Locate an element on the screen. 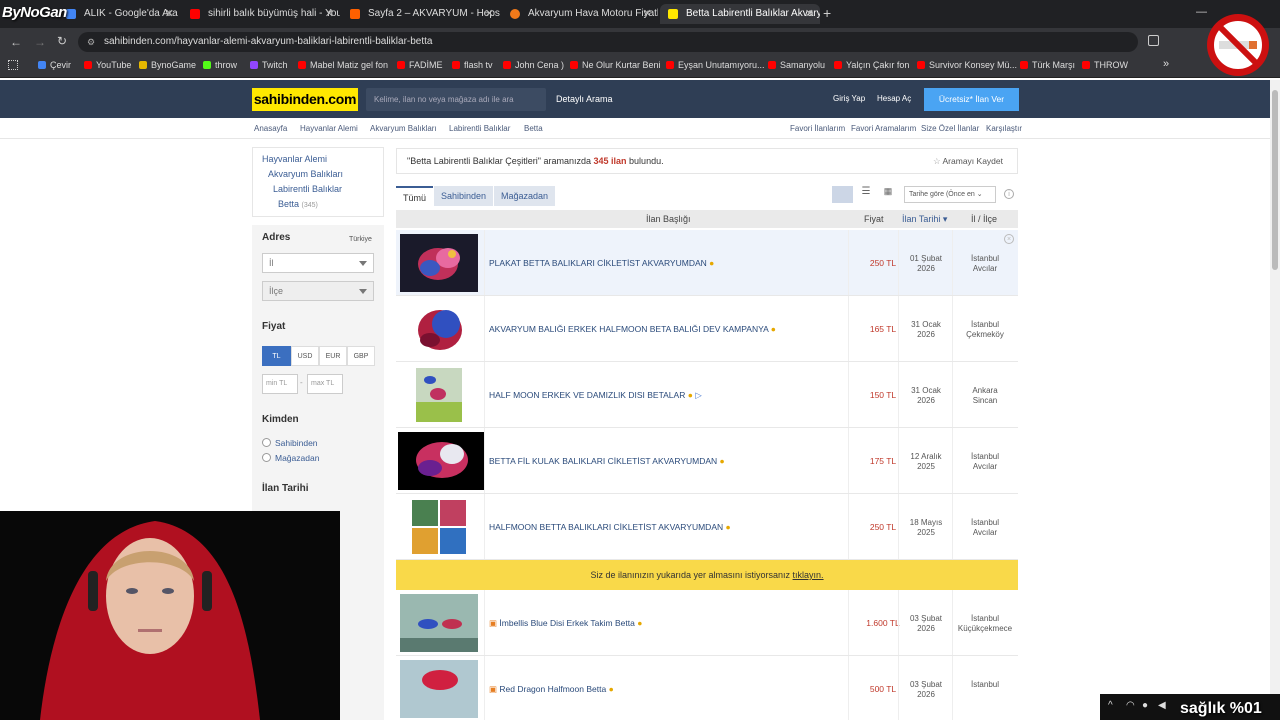 The height and width of the screenshot is (720, 1280). category-betta: Betta (345) is located at coordinates (298, 204).